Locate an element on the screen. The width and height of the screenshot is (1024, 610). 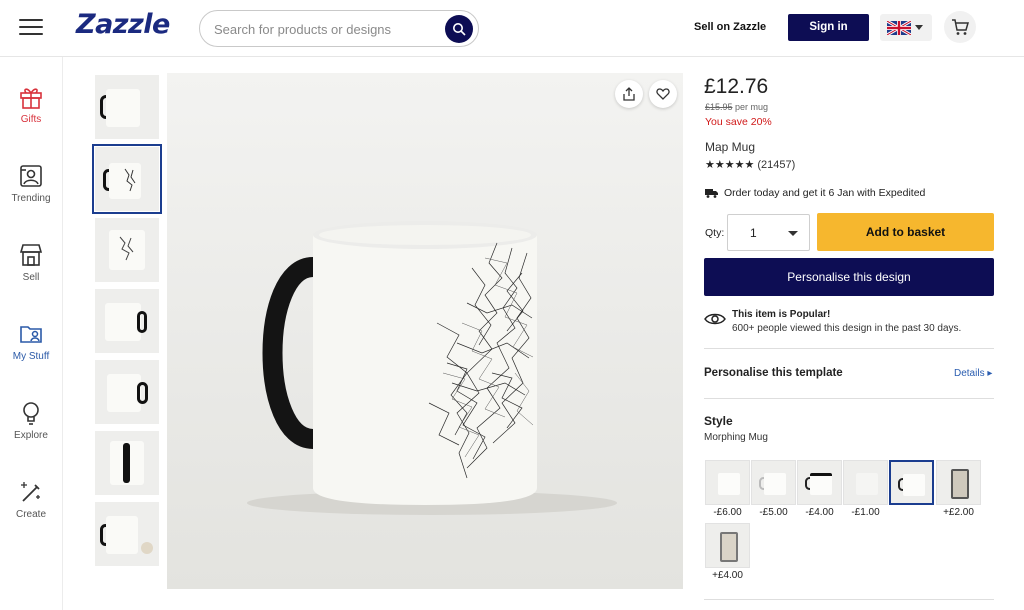
zazzle-logo: Zazzle is located at coordinates (123, 24).